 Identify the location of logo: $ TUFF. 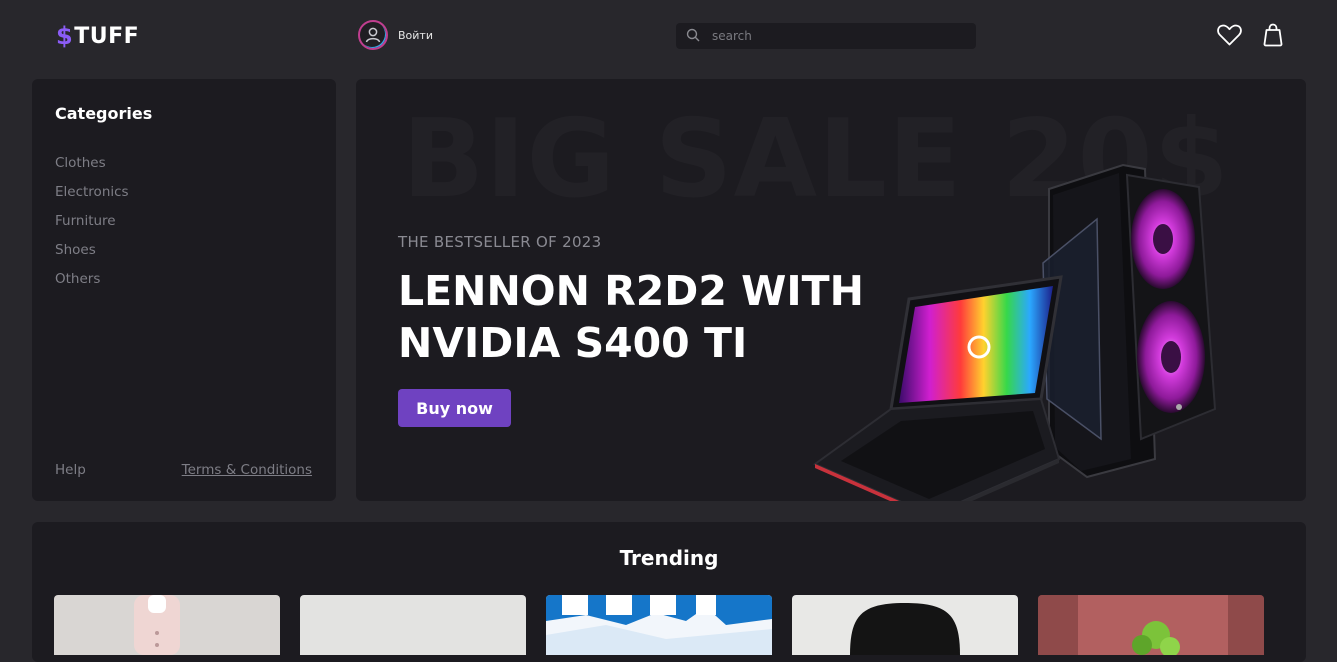
(97, 36).